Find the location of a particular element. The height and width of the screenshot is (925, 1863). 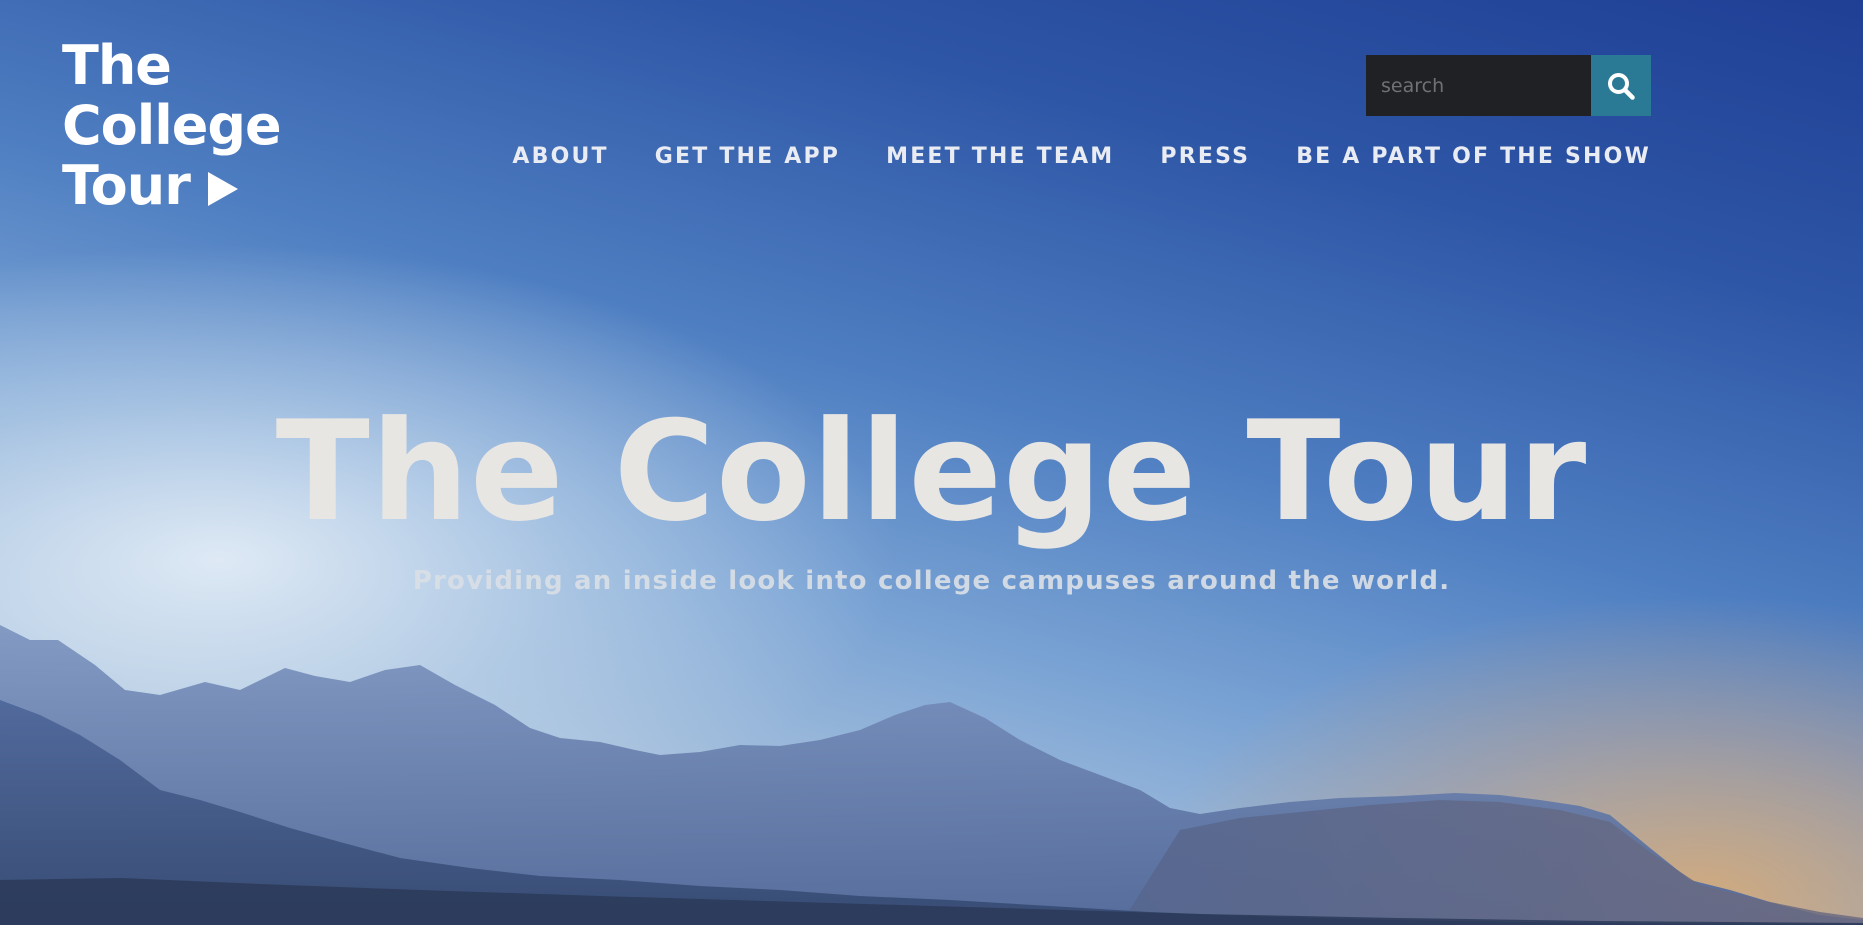

logo-text-line-3: Tour is located at coordinates (126, 185).